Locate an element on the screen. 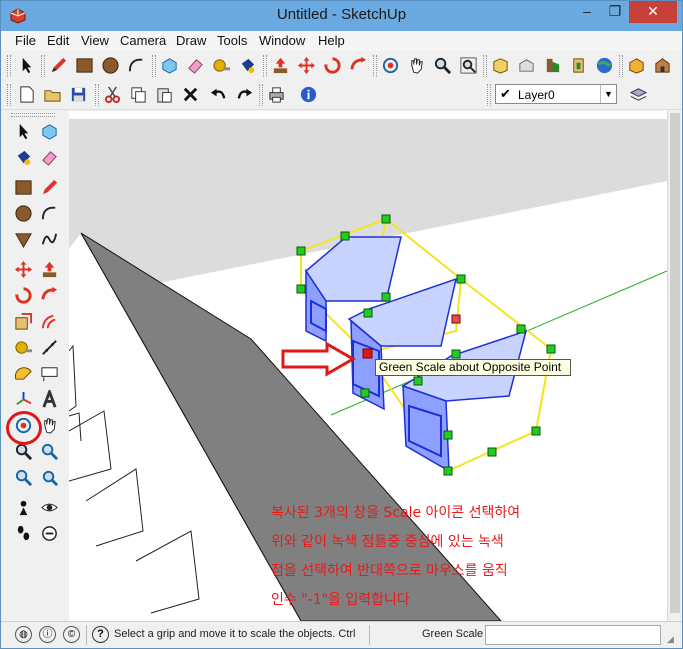 The width and height of the screenshot is (683, 649). print-icon is located at coordinates (276, 94).